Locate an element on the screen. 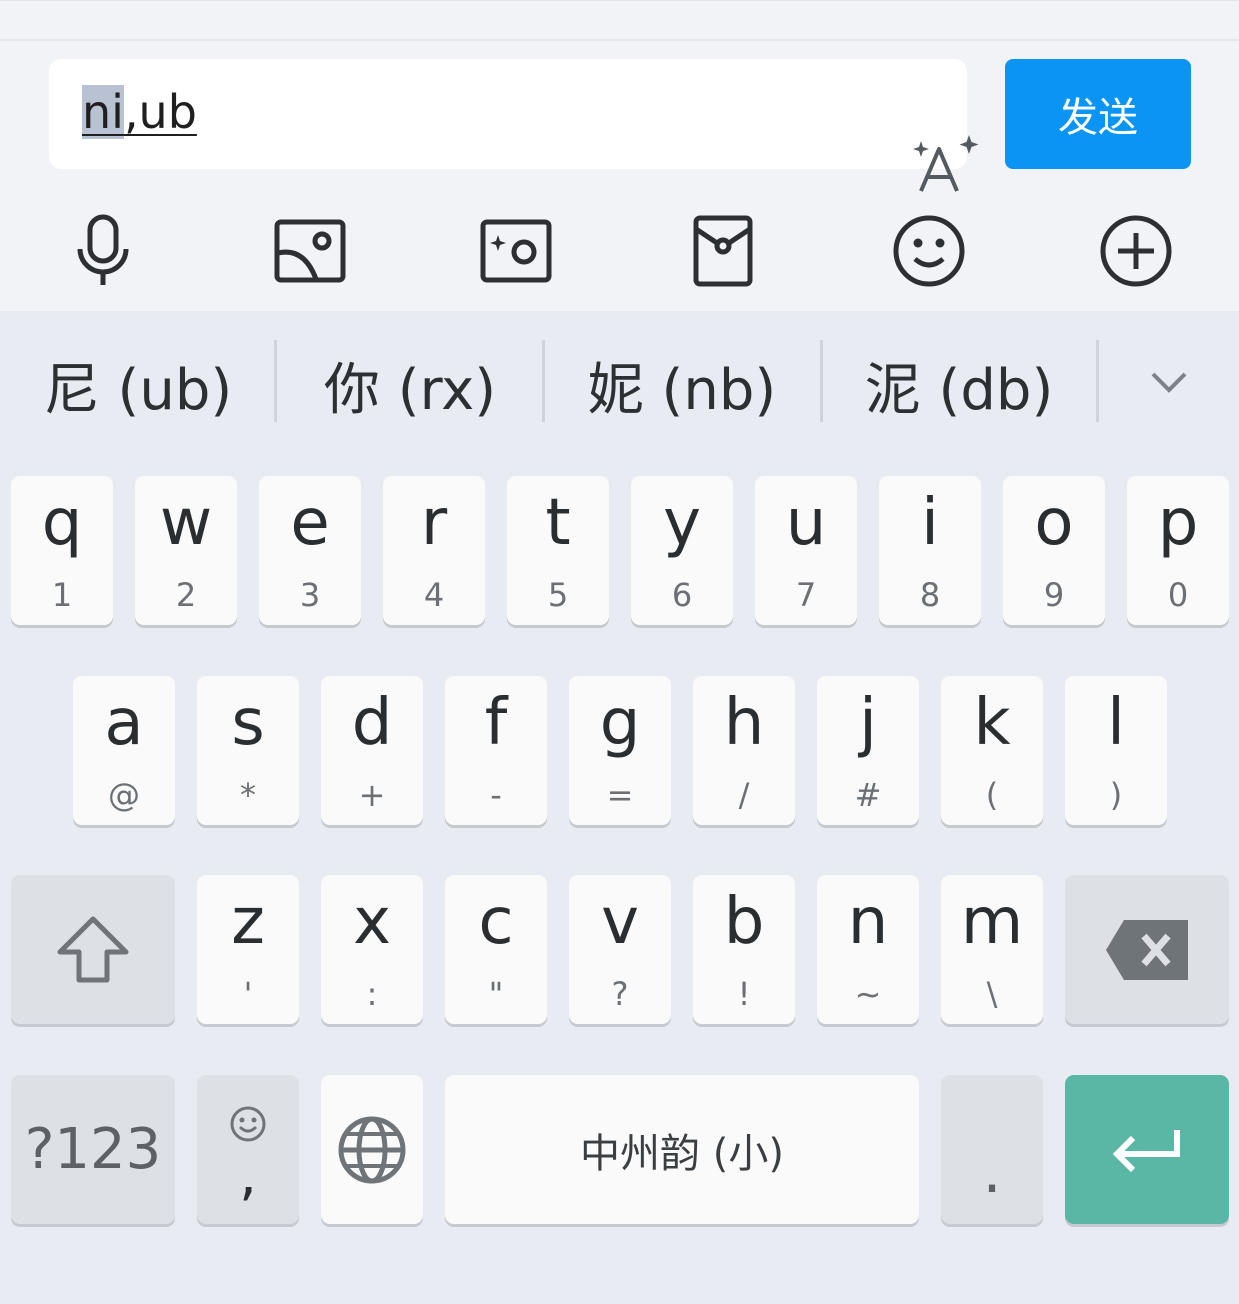 This screenshot has width=1239, height=1304. key-secondary: 9 is located at coordinates (1054, 595).